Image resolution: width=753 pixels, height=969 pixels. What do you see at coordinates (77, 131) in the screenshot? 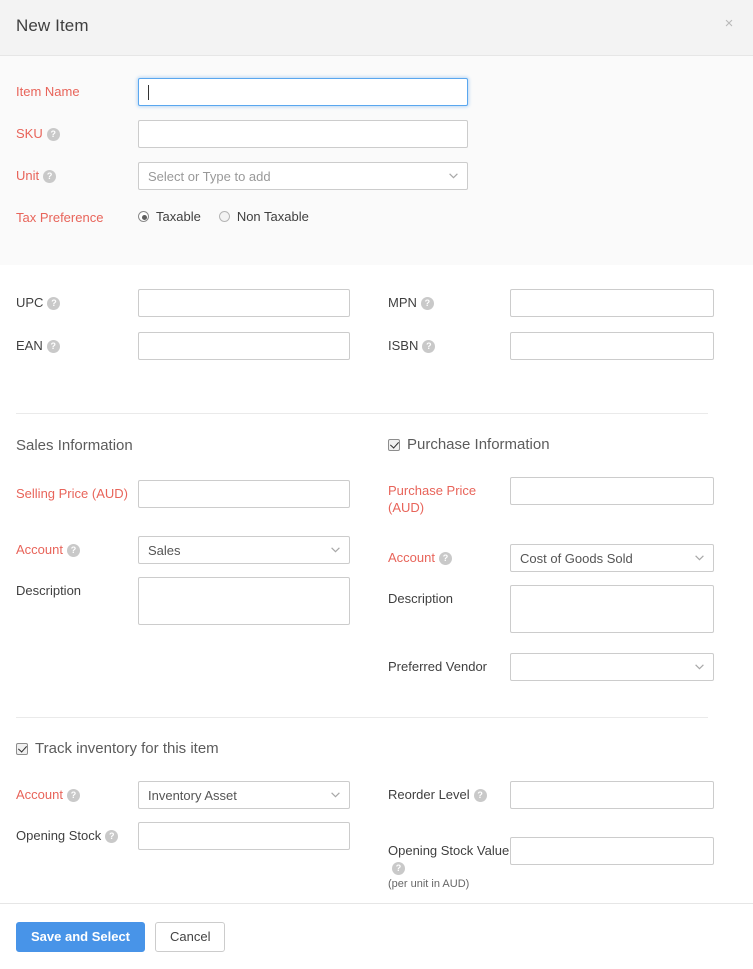
I see `sku-label: SKU?` at bounding box center [77, 131].